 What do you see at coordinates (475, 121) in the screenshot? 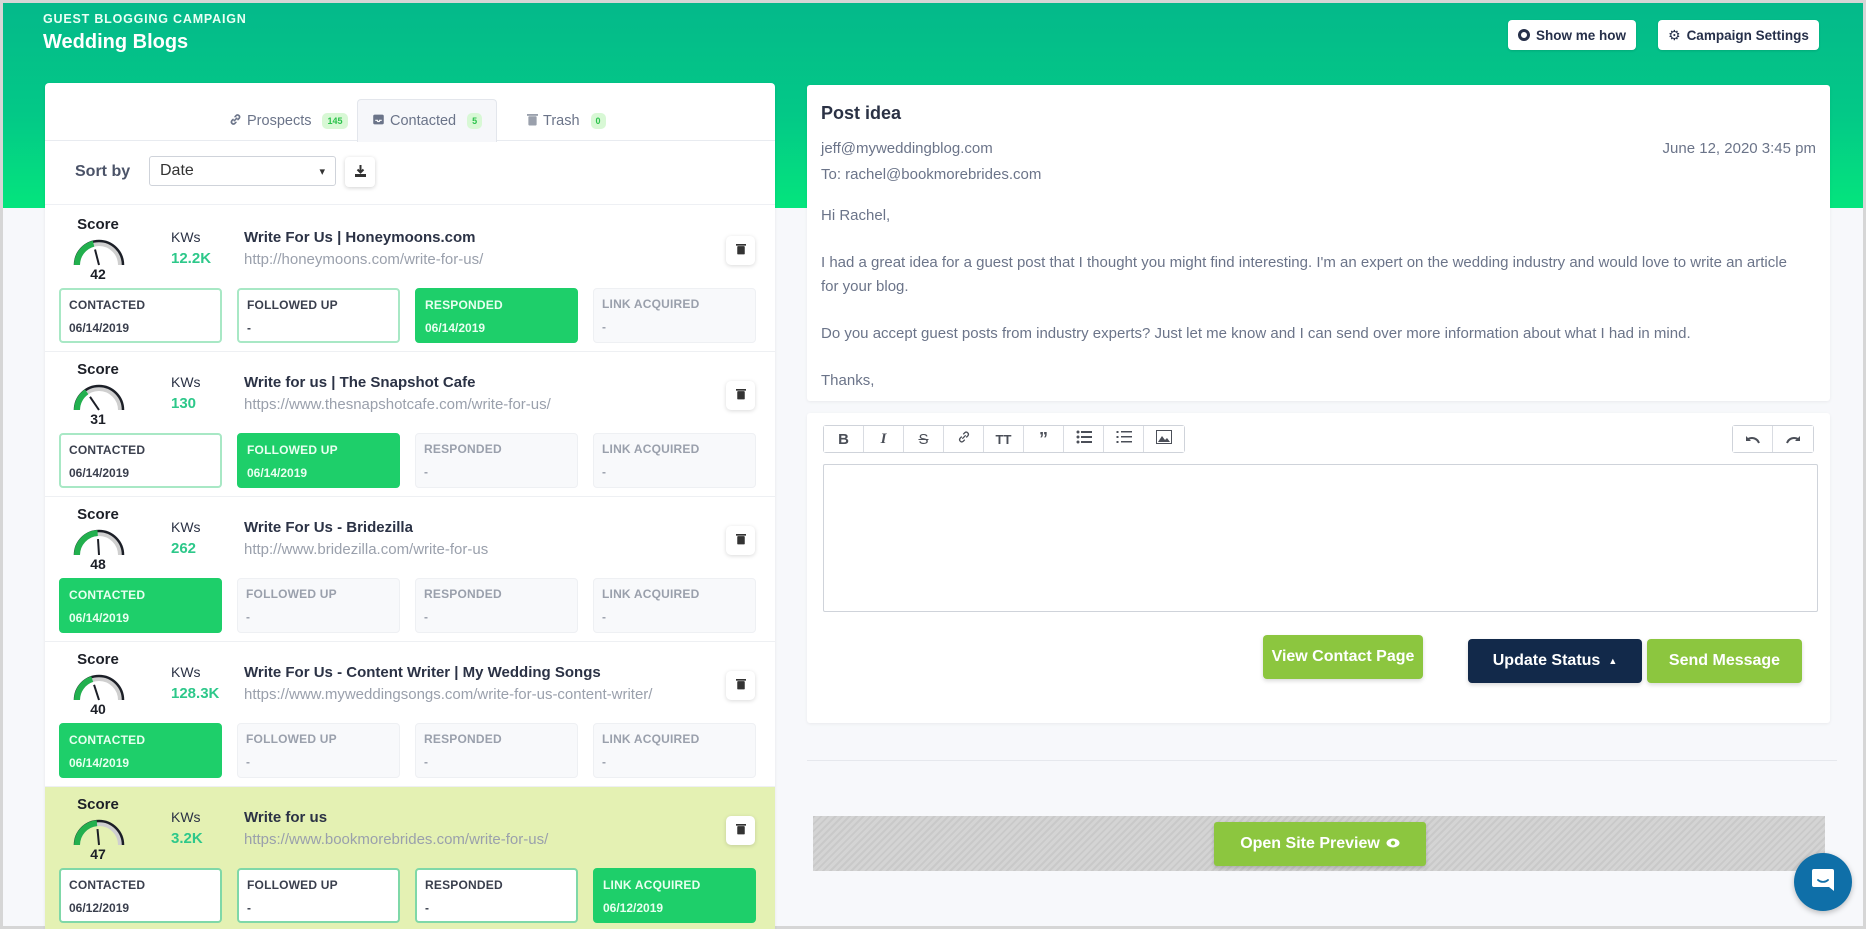
I see `tab-contacted-count: 5` at bounding box center [475, 121].